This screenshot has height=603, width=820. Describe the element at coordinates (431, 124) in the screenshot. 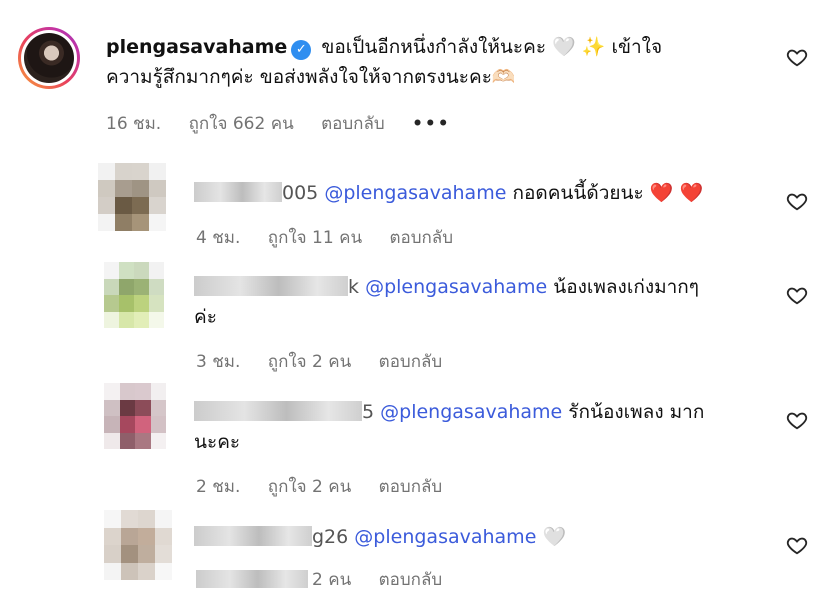

I see `more-options-icon: •••` at that location.